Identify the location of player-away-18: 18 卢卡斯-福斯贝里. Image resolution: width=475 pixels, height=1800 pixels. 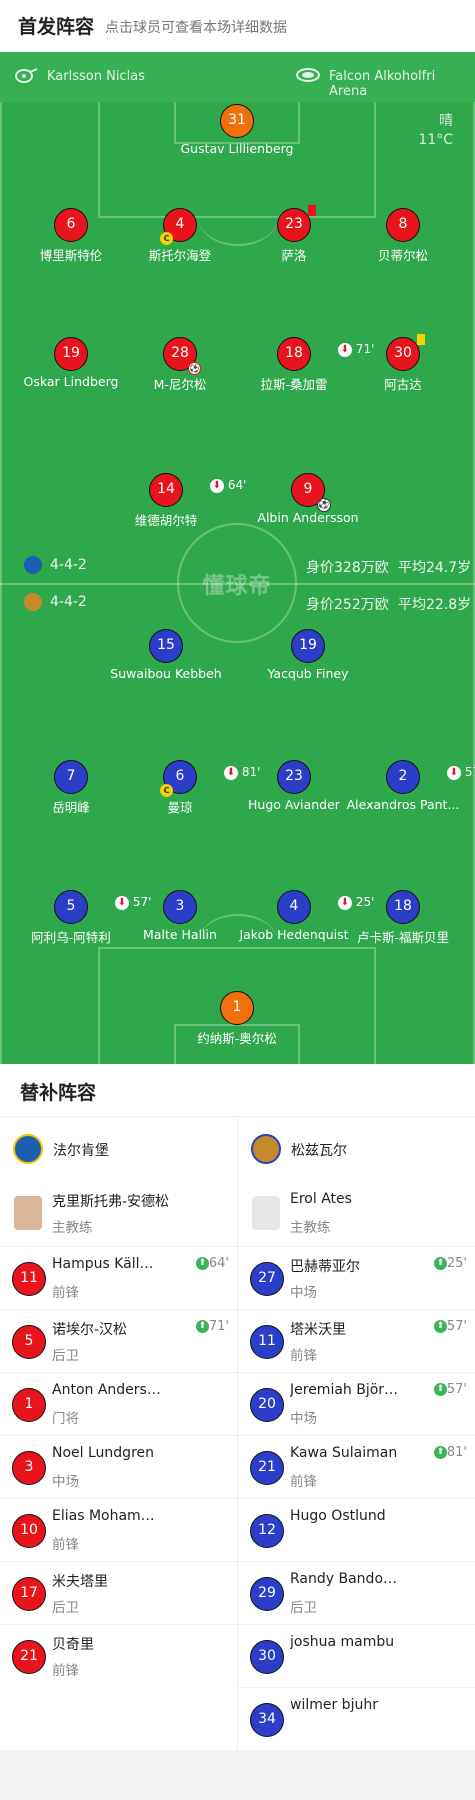
(403, 918).